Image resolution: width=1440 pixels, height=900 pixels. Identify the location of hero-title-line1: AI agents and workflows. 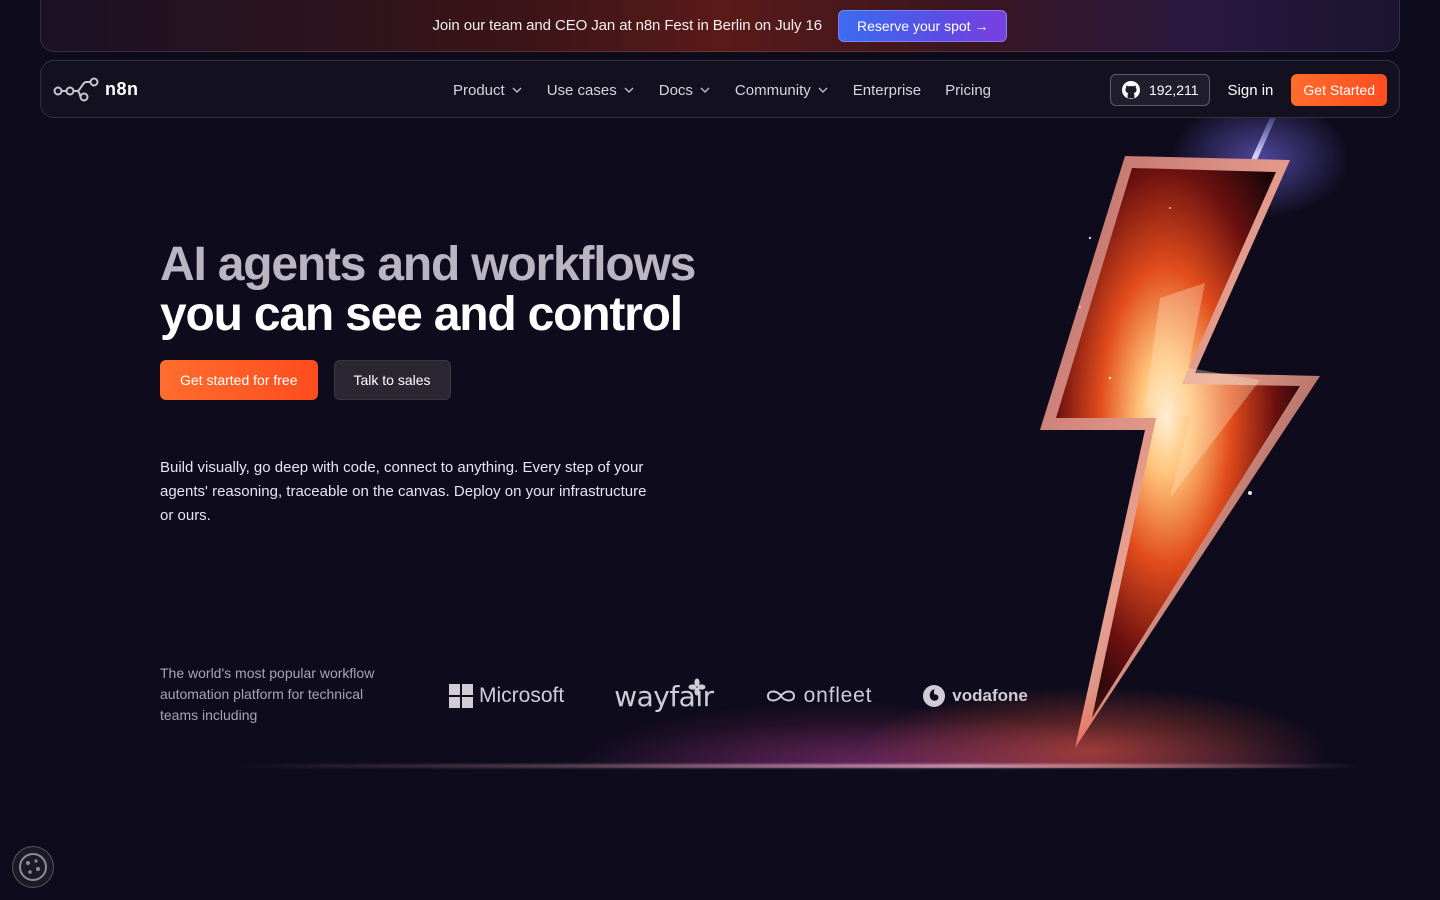
(428, 264).